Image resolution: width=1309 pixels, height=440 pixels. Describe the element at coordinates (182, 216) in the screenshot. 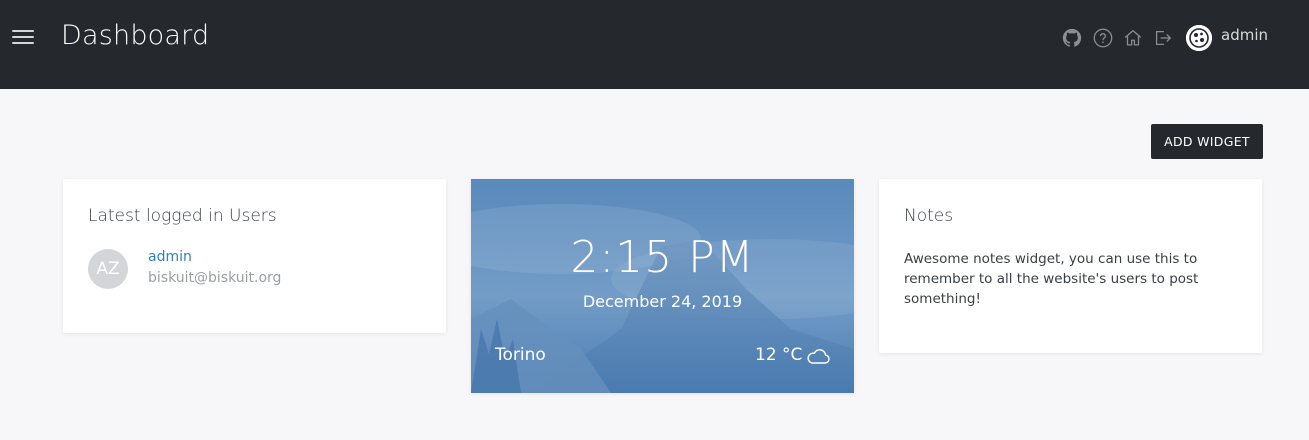

I see `widget-title: Latest logged in Users` at that location.